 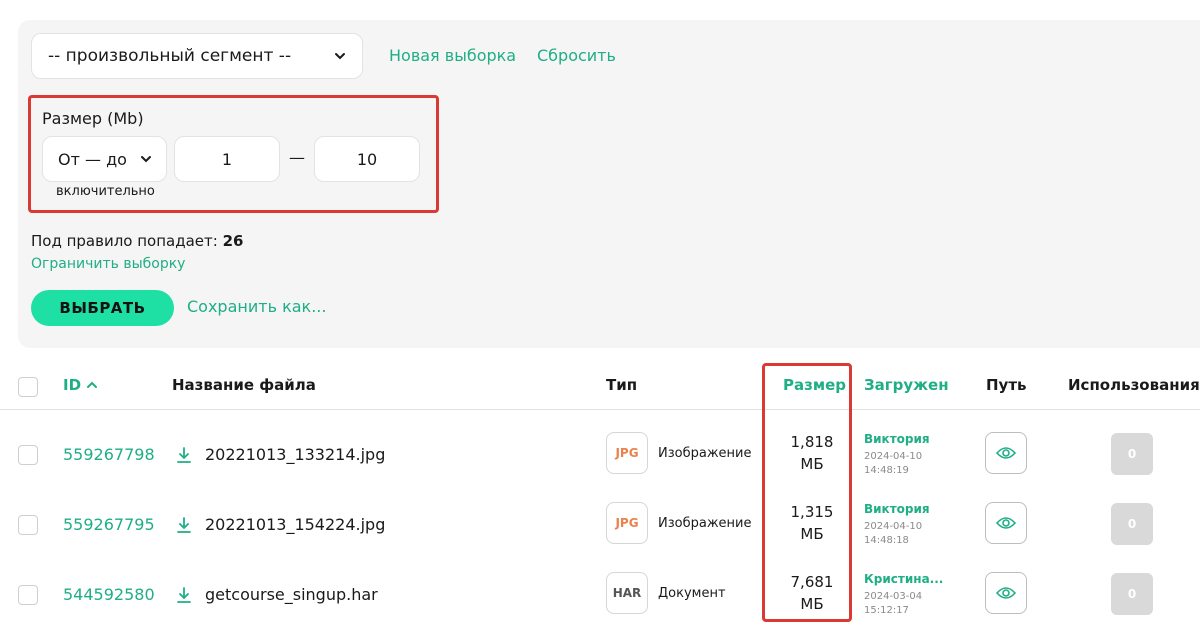 I want to click on file-id-link: 559267795, so click(x=109, y=524).